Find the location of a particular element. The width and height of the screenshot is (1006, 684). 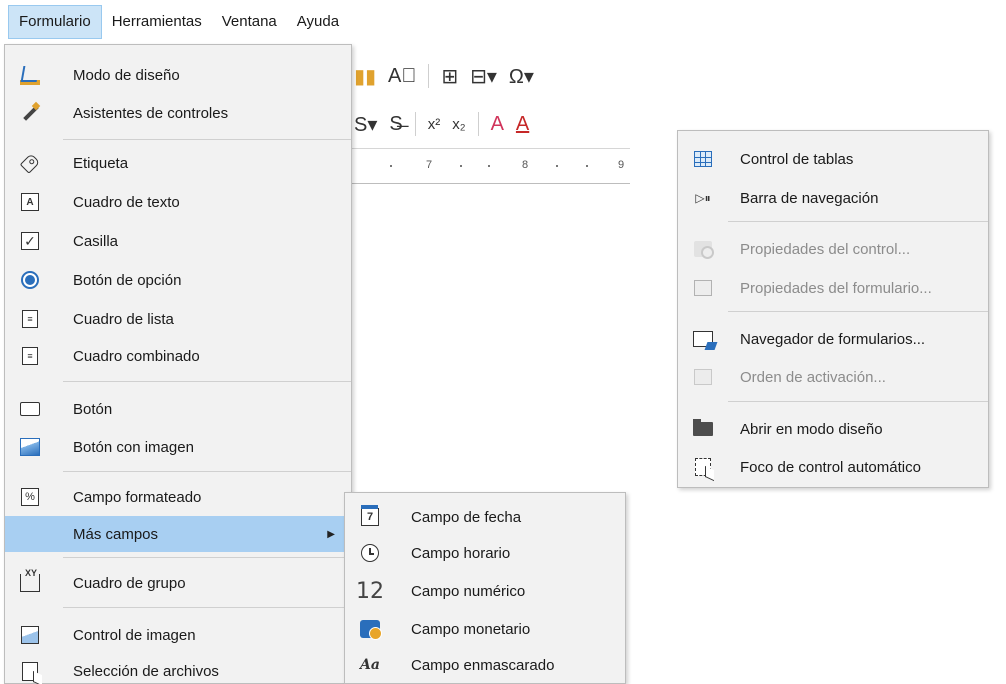

currency-field-icon is located at coordinates (370, 629).